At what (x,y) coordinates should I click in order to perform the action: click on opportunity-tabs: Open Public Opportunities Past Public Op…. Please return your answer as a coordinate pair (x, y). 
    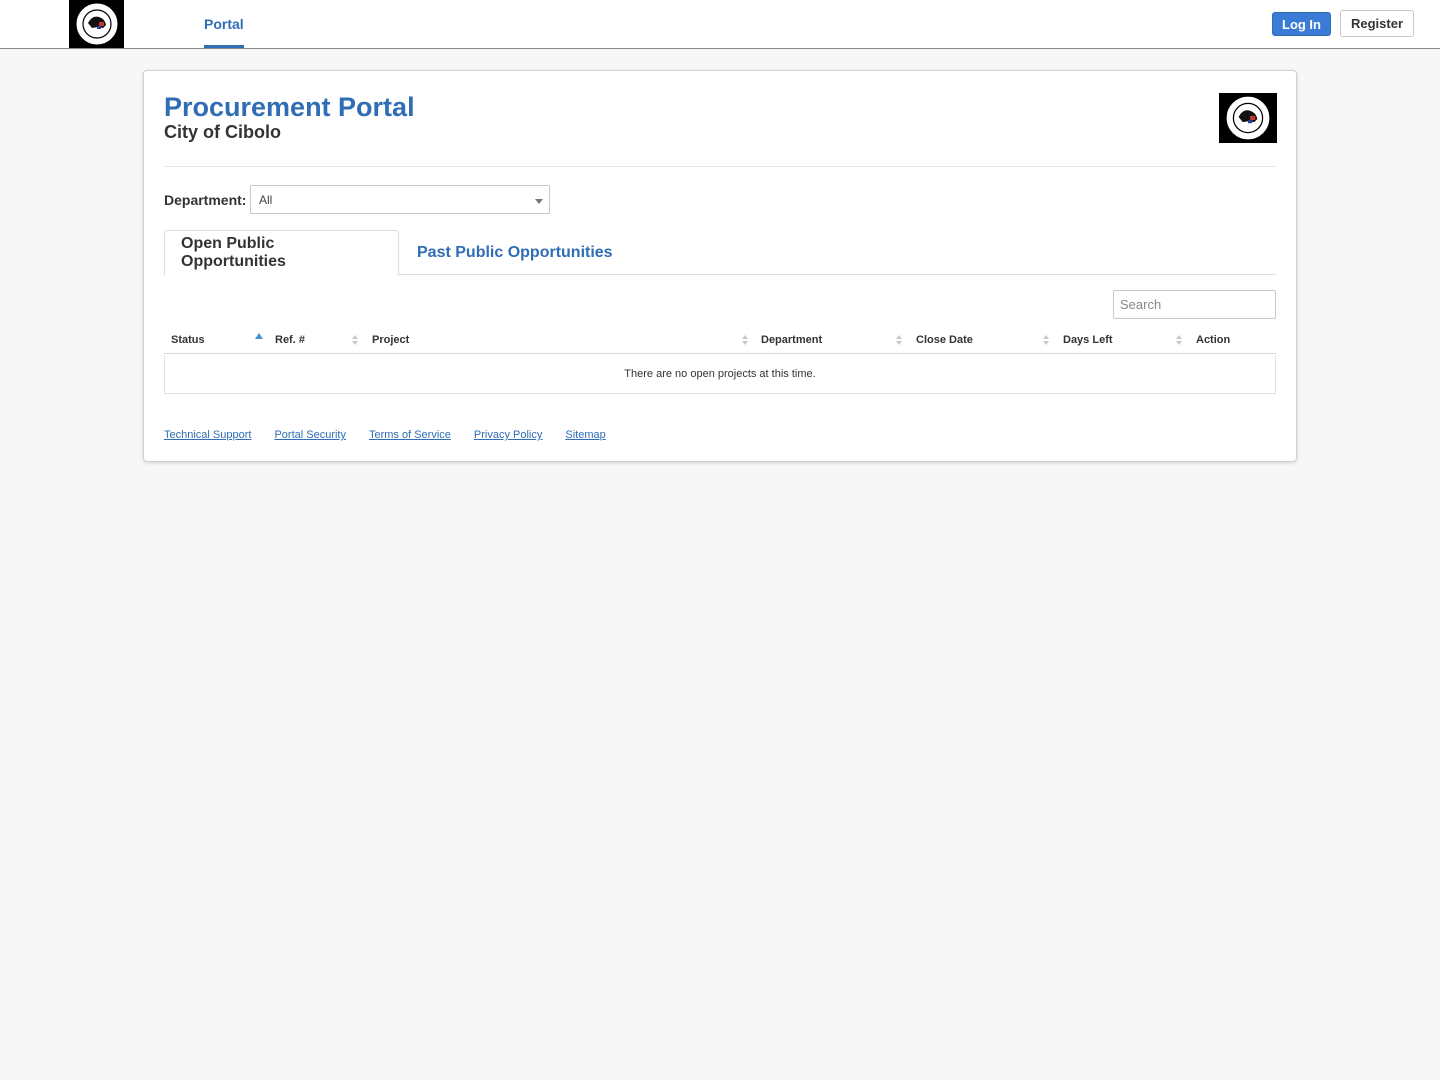
    Looking at the image, I should click on (720, 253).